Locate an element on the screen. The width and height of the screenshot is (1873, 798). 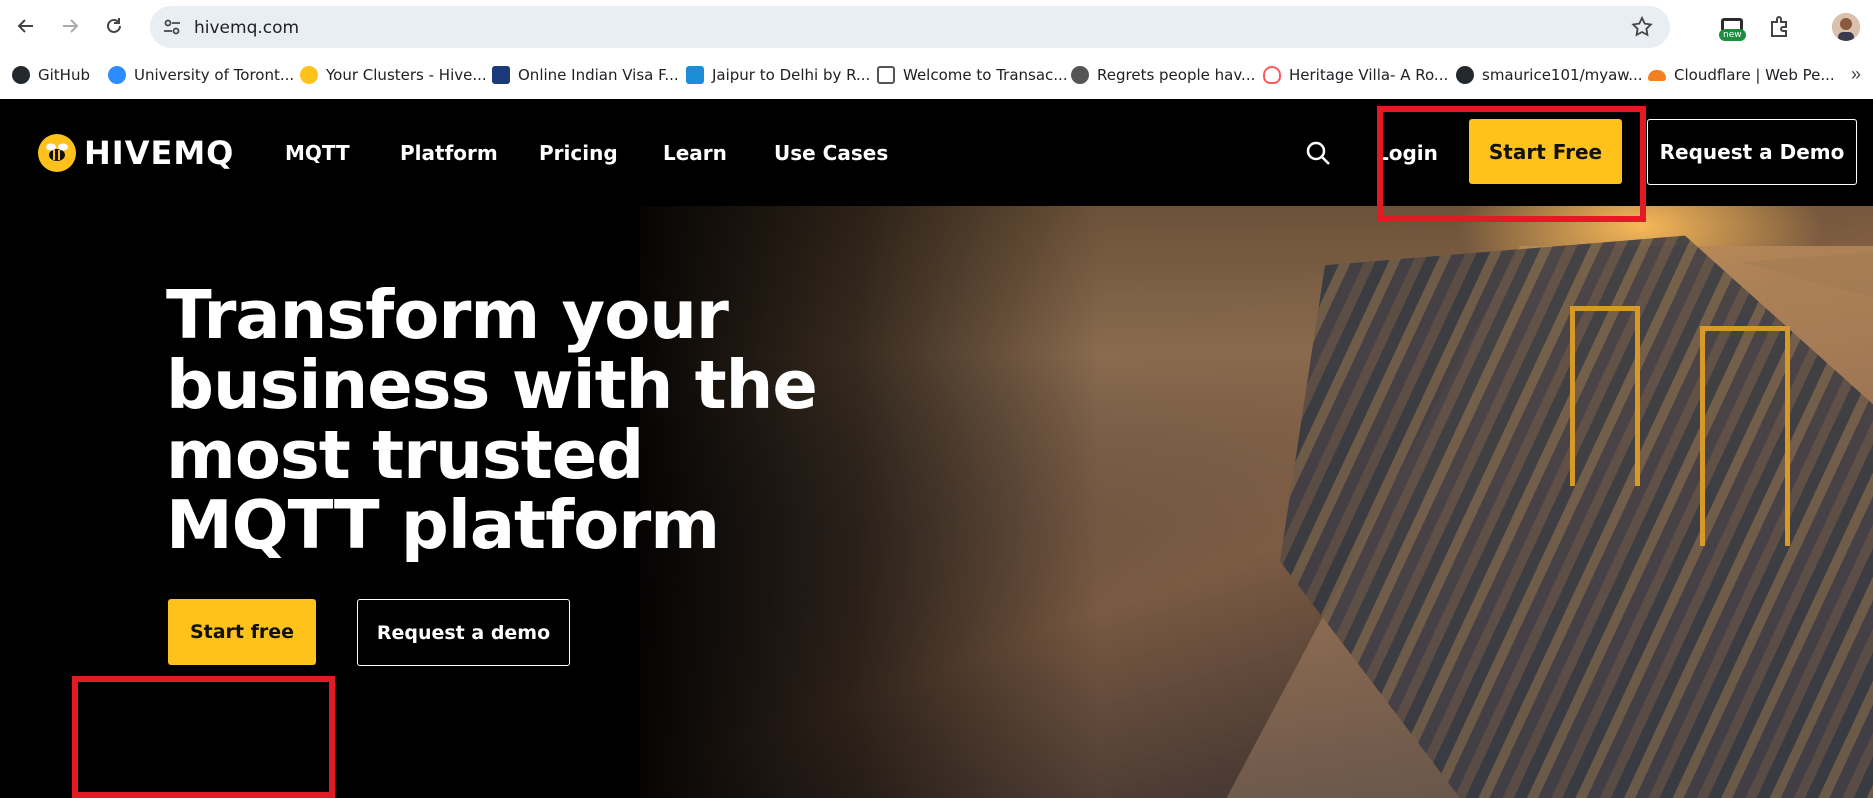
url-text: hivemq.com is located at coordinates (246, 28).